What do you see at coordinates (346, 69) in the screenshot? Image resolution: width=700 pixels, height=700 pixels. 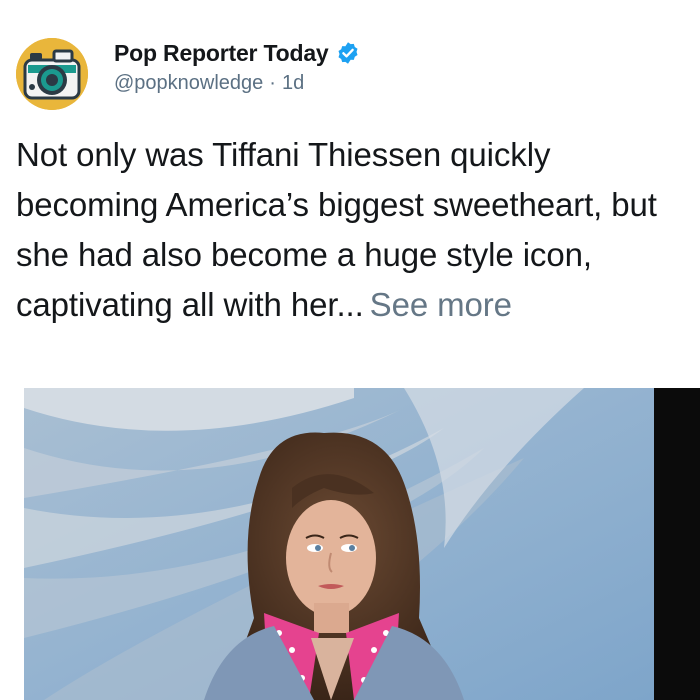 I see `post-header: Pop Reporter Today @popknowledge · 1d` at bounding box center [346, 69].